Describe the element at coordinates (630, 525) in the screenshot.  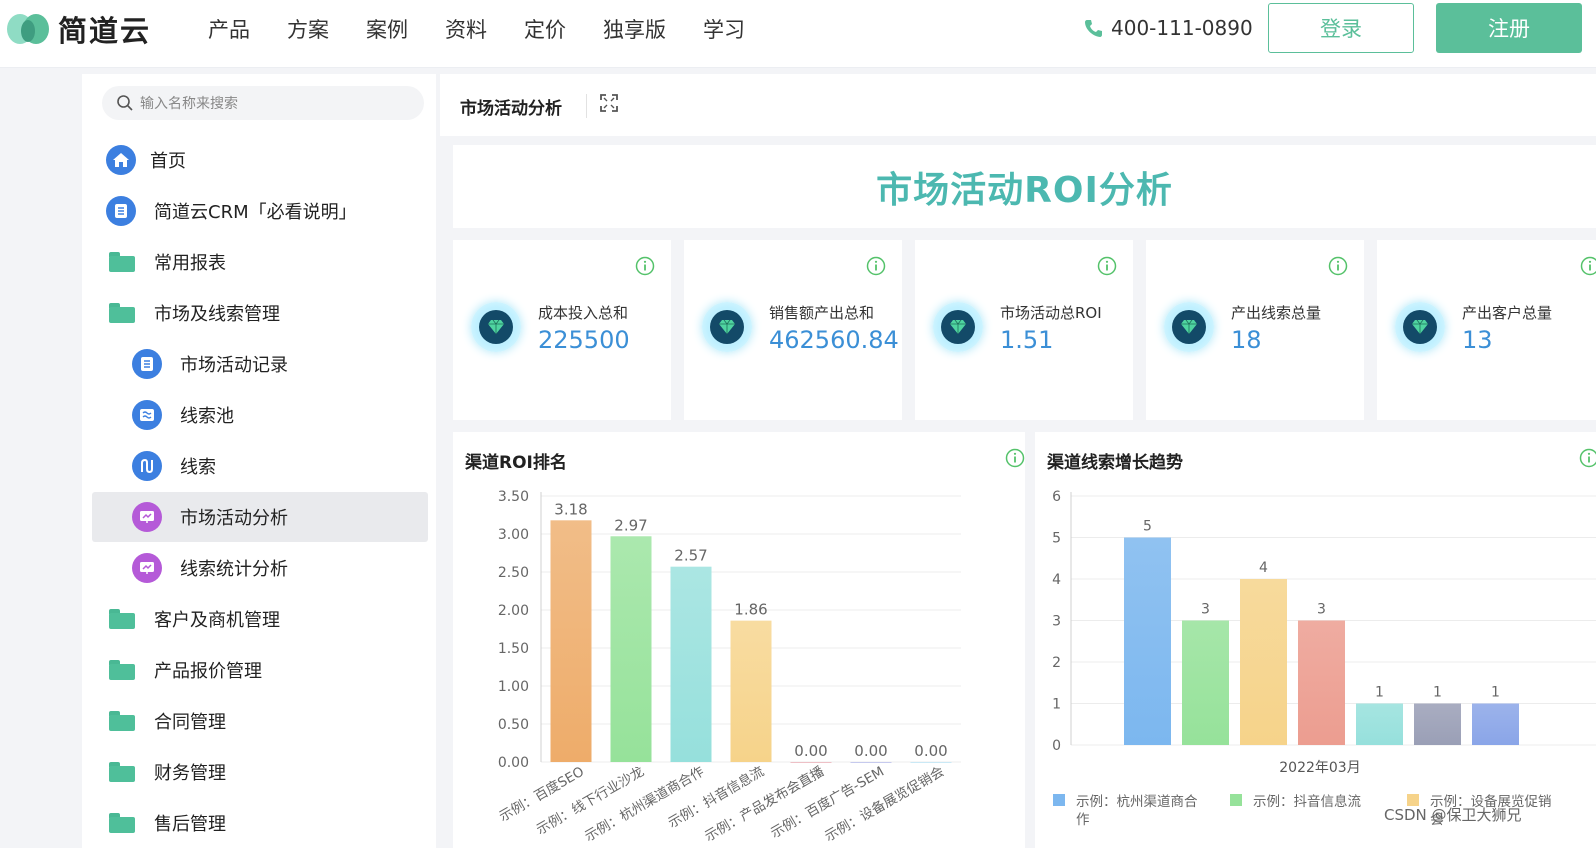
I see `data-label: 2.97` at that location.